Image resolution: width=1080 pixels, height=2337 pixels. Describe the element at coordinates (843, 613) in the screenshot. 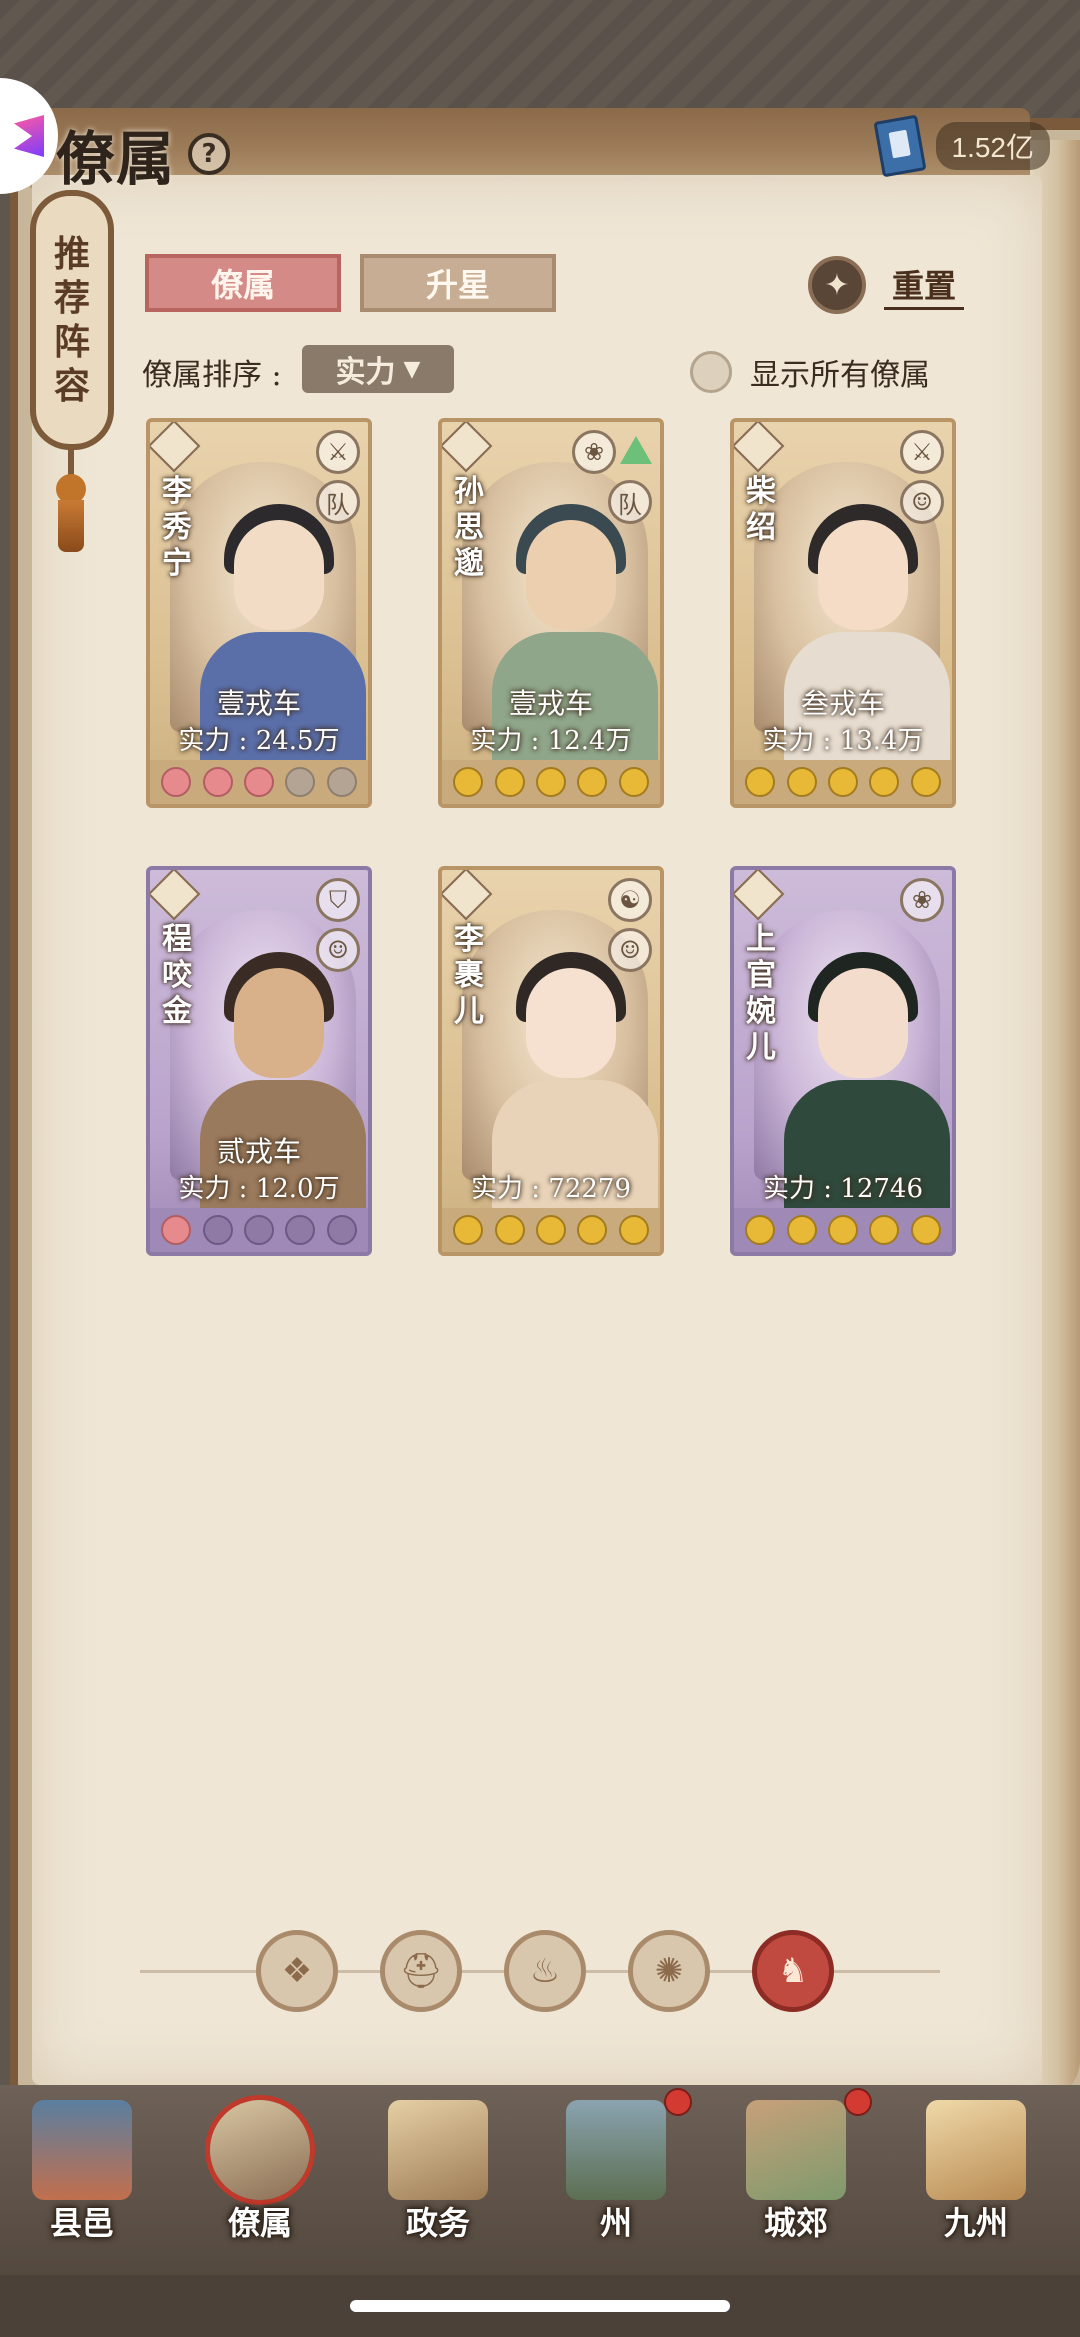

I see `retainer-card: ⚔ ☺ 柴绍 叁戎车 实力 : 13.4万` at that location.